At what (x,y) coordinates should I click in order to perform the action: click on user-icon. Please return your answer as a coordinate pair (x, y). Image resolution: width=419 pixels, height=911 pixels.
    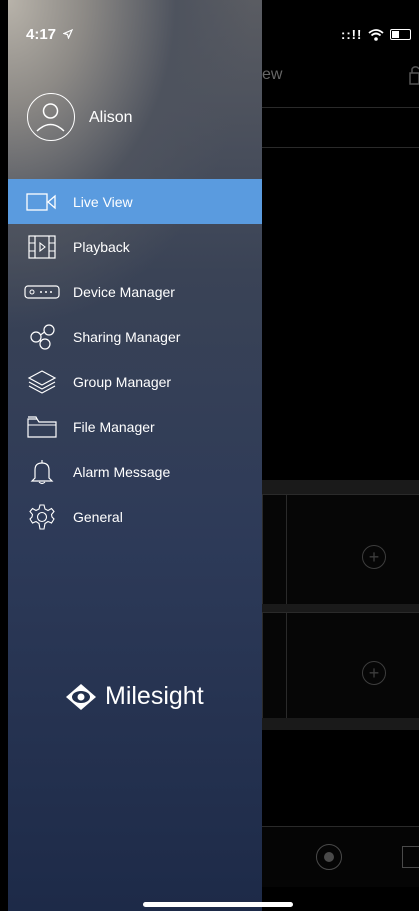
    Looking at the image, I should click on (50, 117).